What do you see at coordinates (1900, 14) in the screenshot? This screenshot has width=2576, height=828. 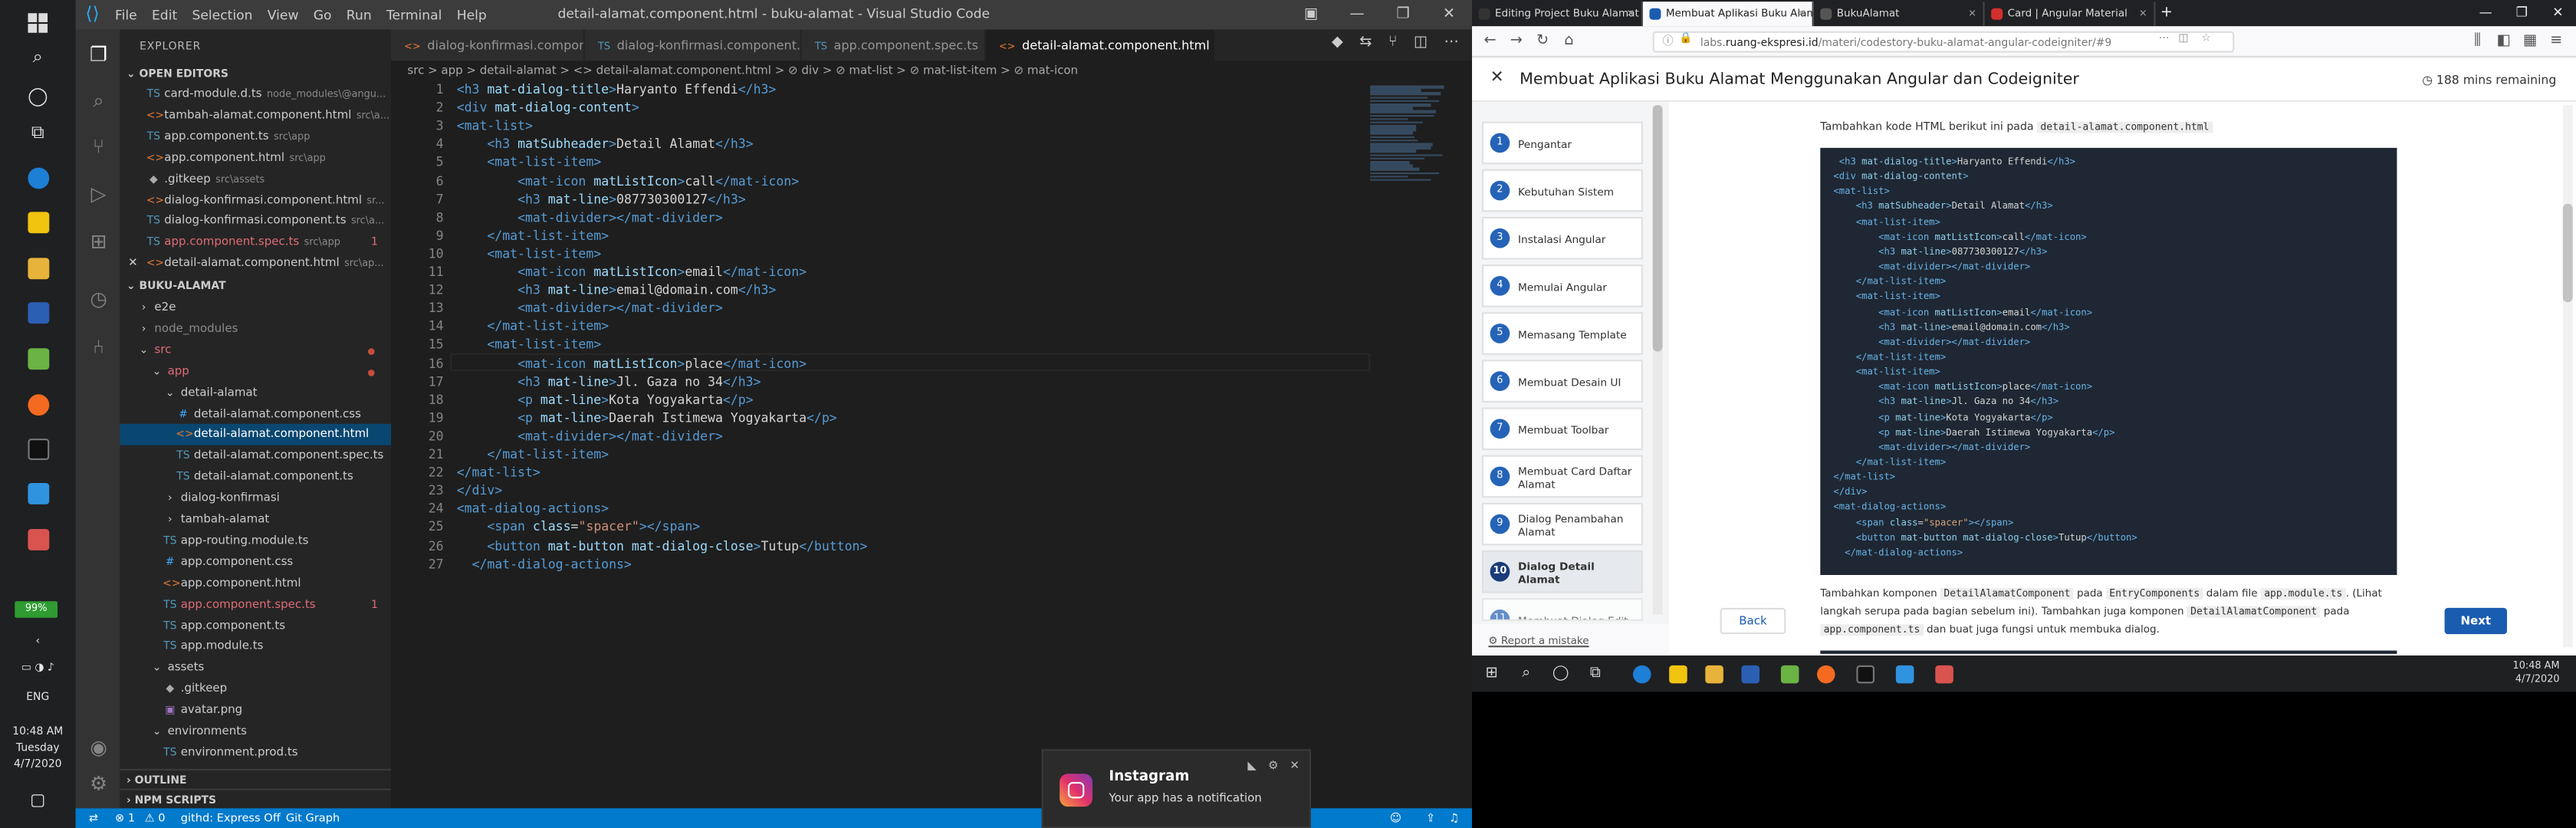 I see `browser-tab: BukuAlamat ✕` at bounding box center [1900, 14].